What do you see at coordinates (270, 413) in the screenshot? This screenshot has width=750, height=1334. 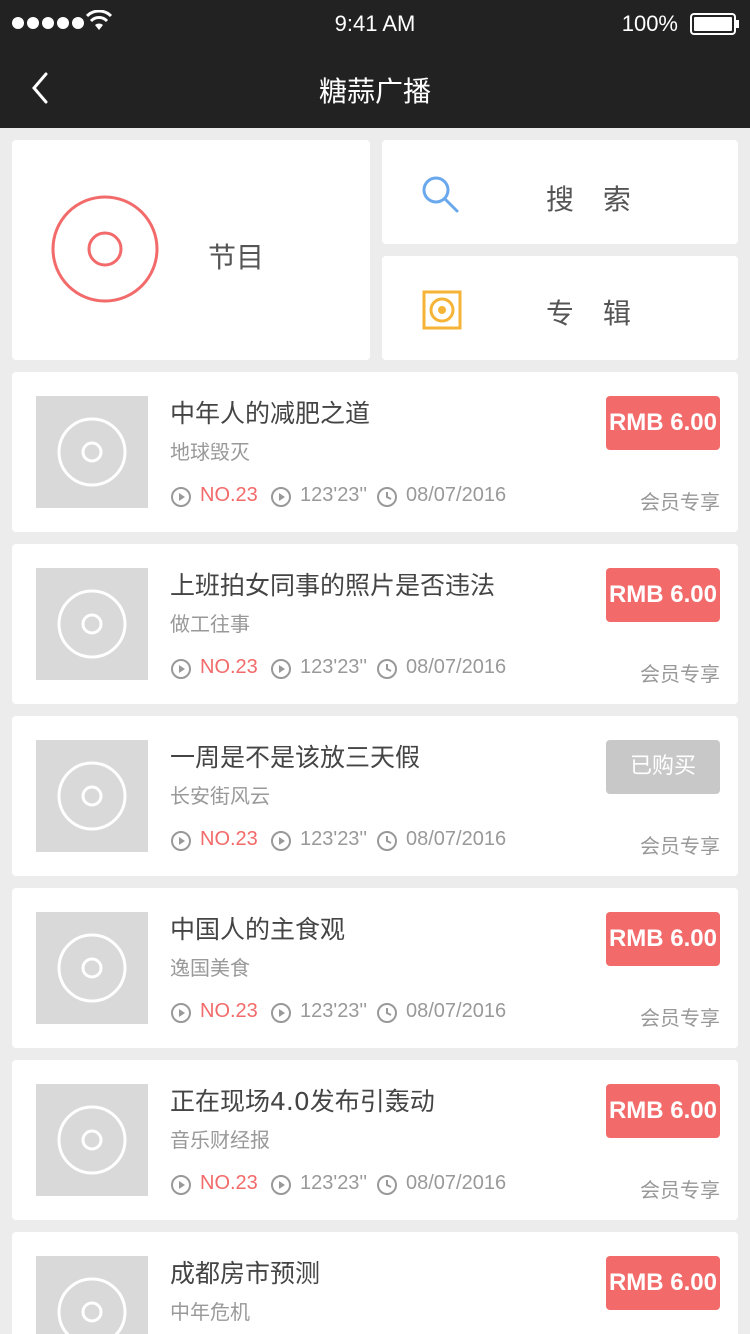 I see `item-title: 中年人的减肥之道` at bounding box center [270, 413].